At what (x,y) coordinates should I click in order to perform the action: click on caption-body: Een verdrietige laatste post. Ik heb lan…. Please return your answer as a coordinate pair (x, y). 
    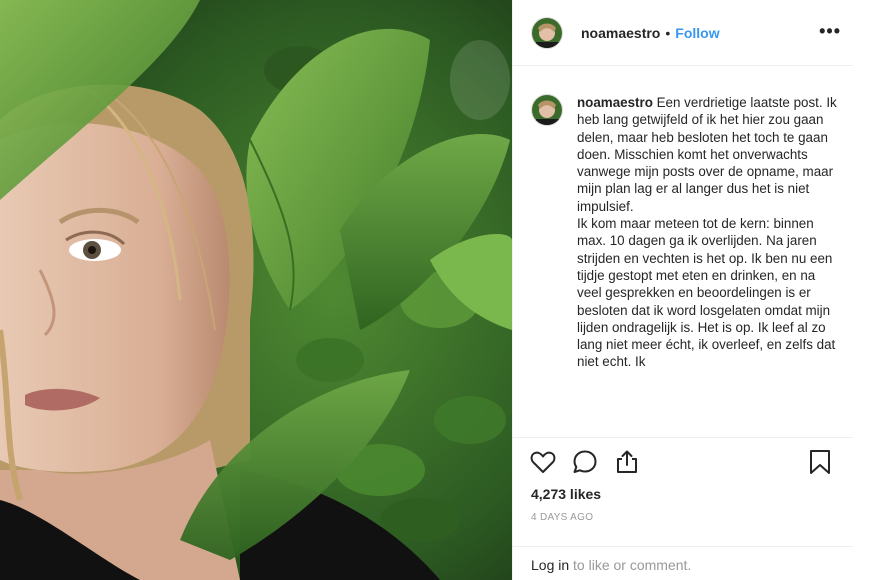
    Looking at the image, I should click on (707, 232).